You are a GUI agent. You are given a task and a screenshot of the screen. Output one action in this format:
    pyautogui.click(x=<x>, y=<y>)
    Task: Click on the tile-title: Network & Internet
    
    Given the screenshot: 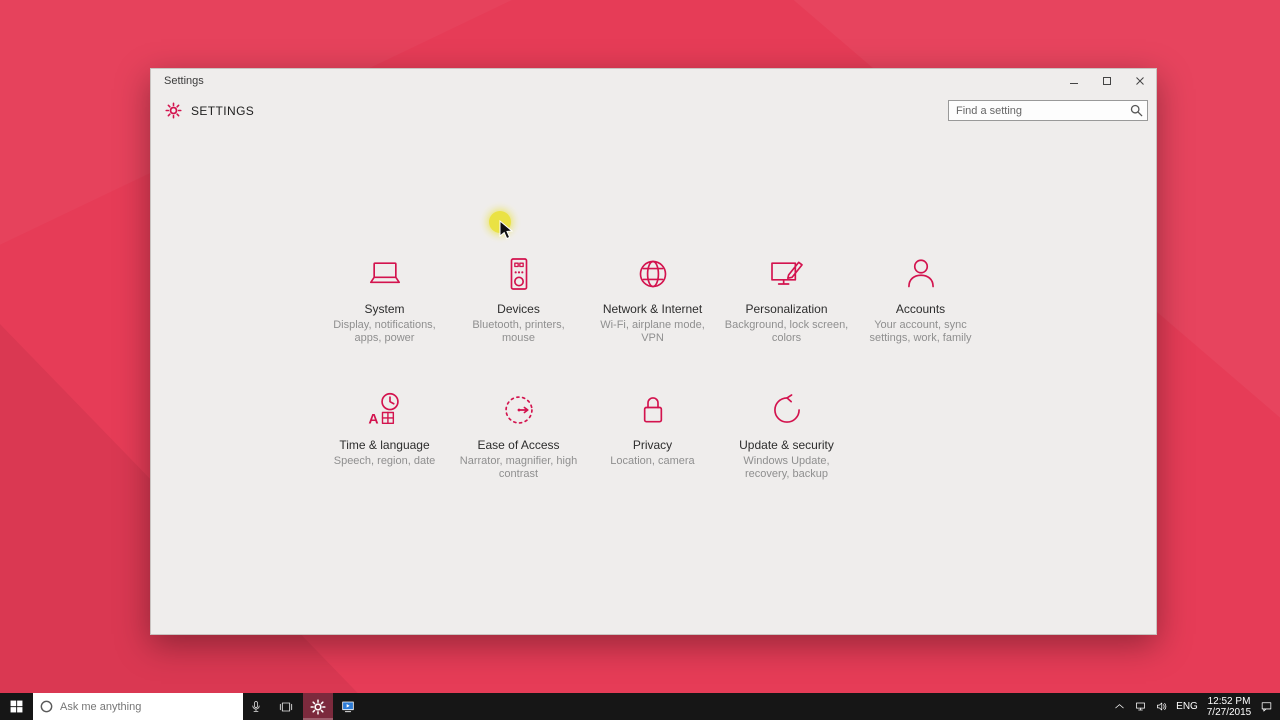 What is the action you would take?
    pyautogui.click(x=652, y=309)
    